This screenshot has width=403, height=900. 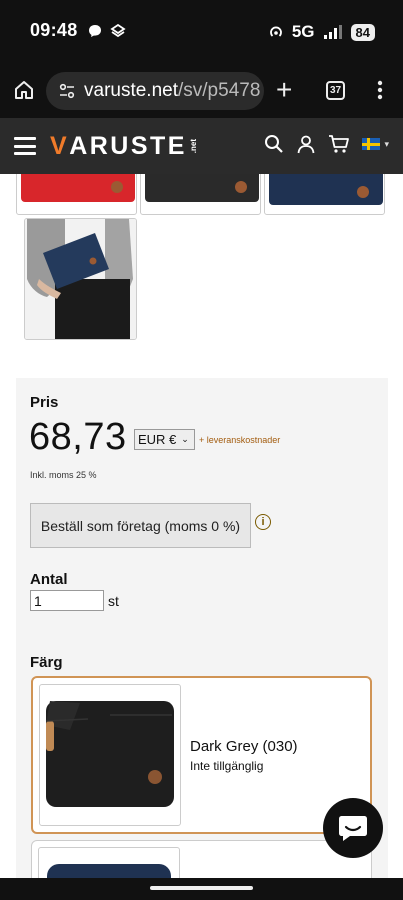 What do you see at coordinates (63, 475) in the screenshot?
I see `vat-note: Inkl. moms 25 %` at bounding box center [63, 475].